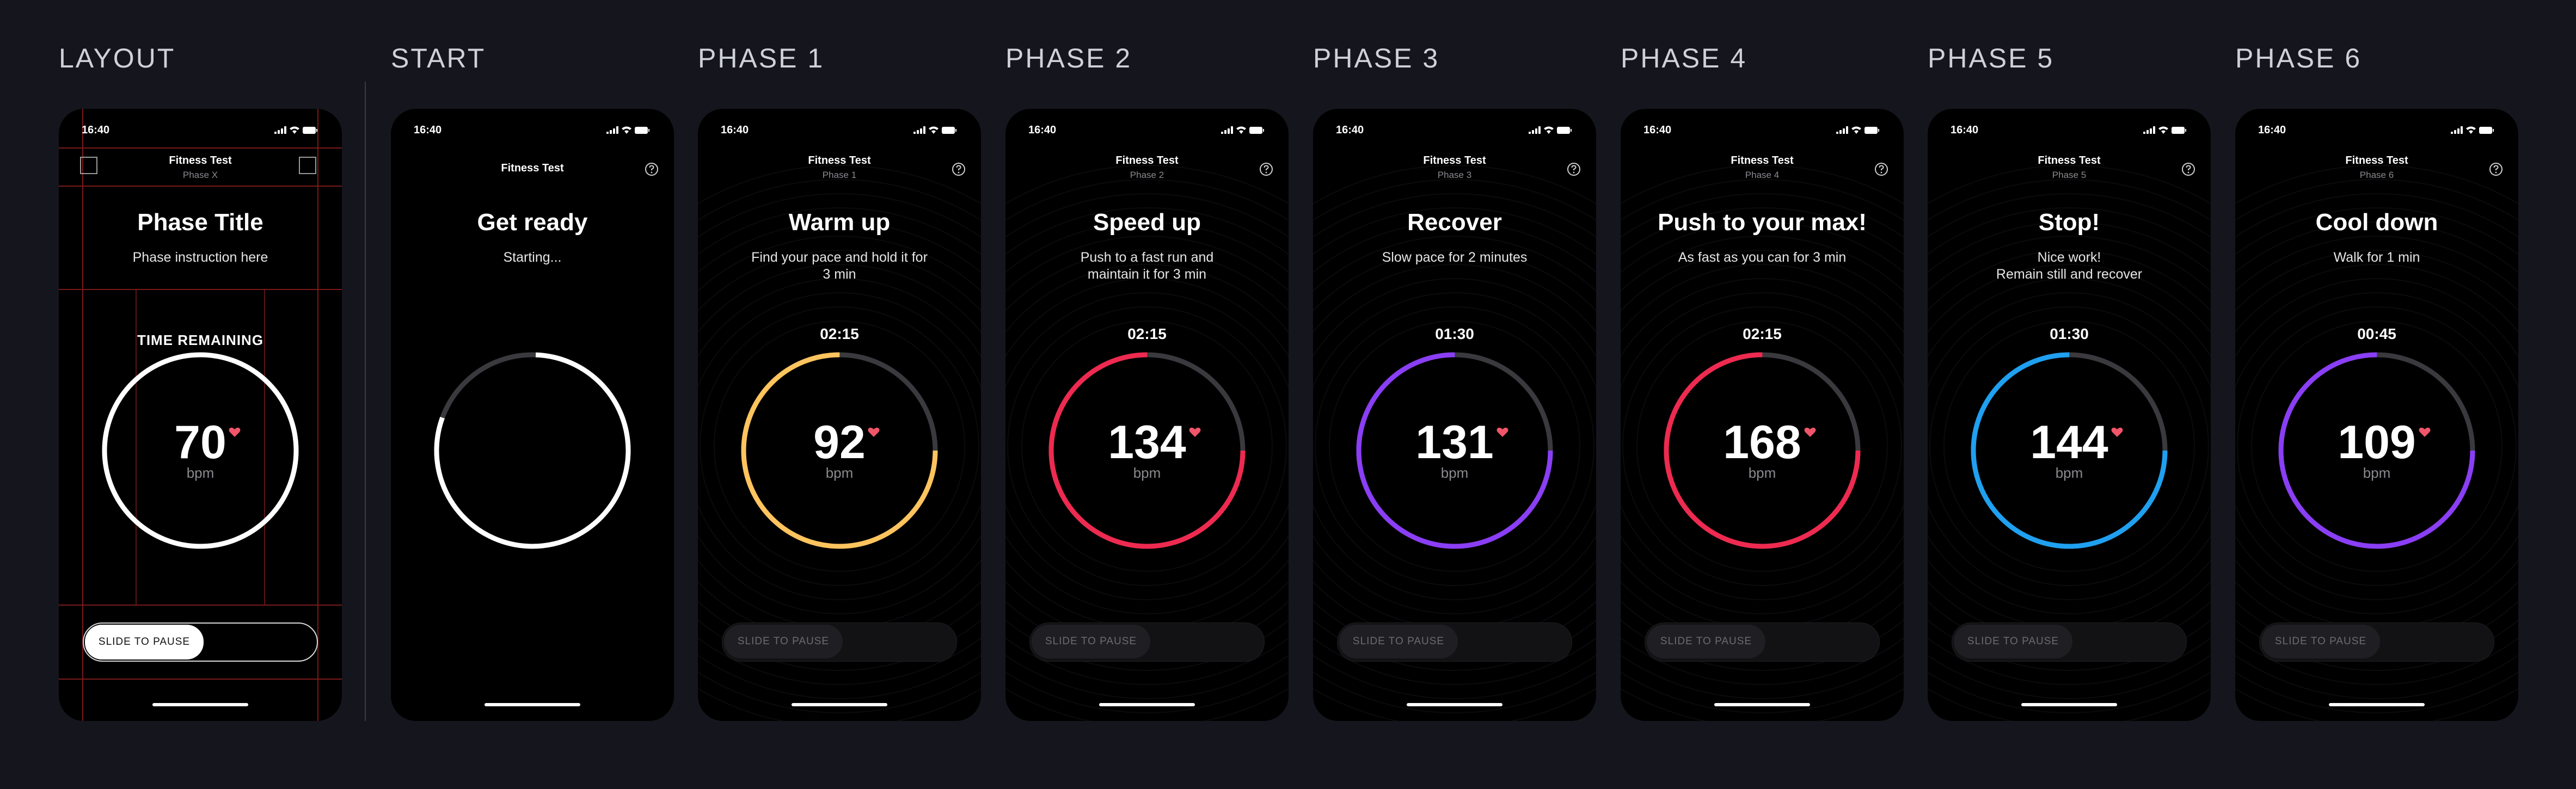  Describe the element at coordinates (532, 222) in the screenshot. I see `phase-title: Get ready` at that location.